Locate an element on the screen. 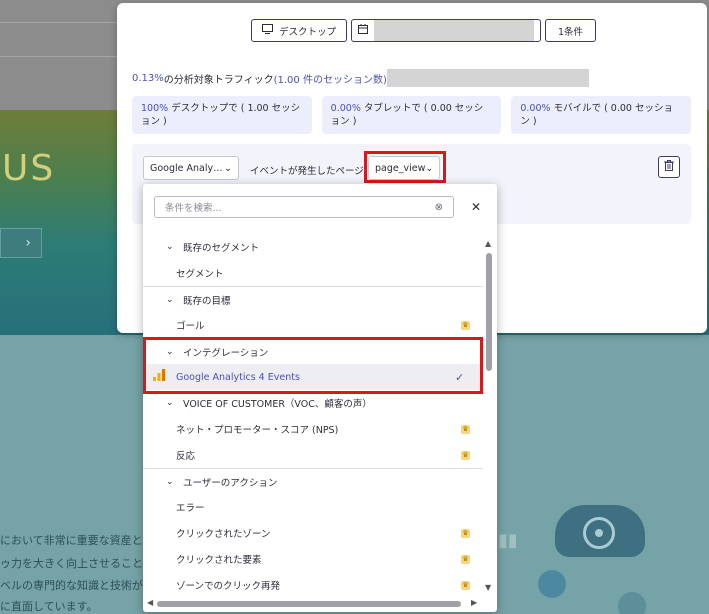  group-label: 既存の目標 is located at coordinates (207, 301).